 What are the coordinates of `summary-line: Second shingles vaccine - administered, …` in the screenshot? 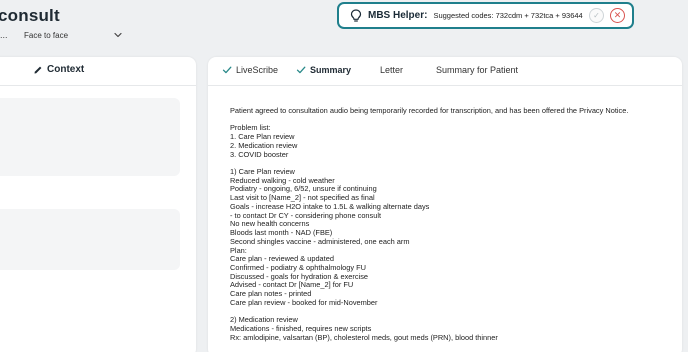 It's located at (320, 241).